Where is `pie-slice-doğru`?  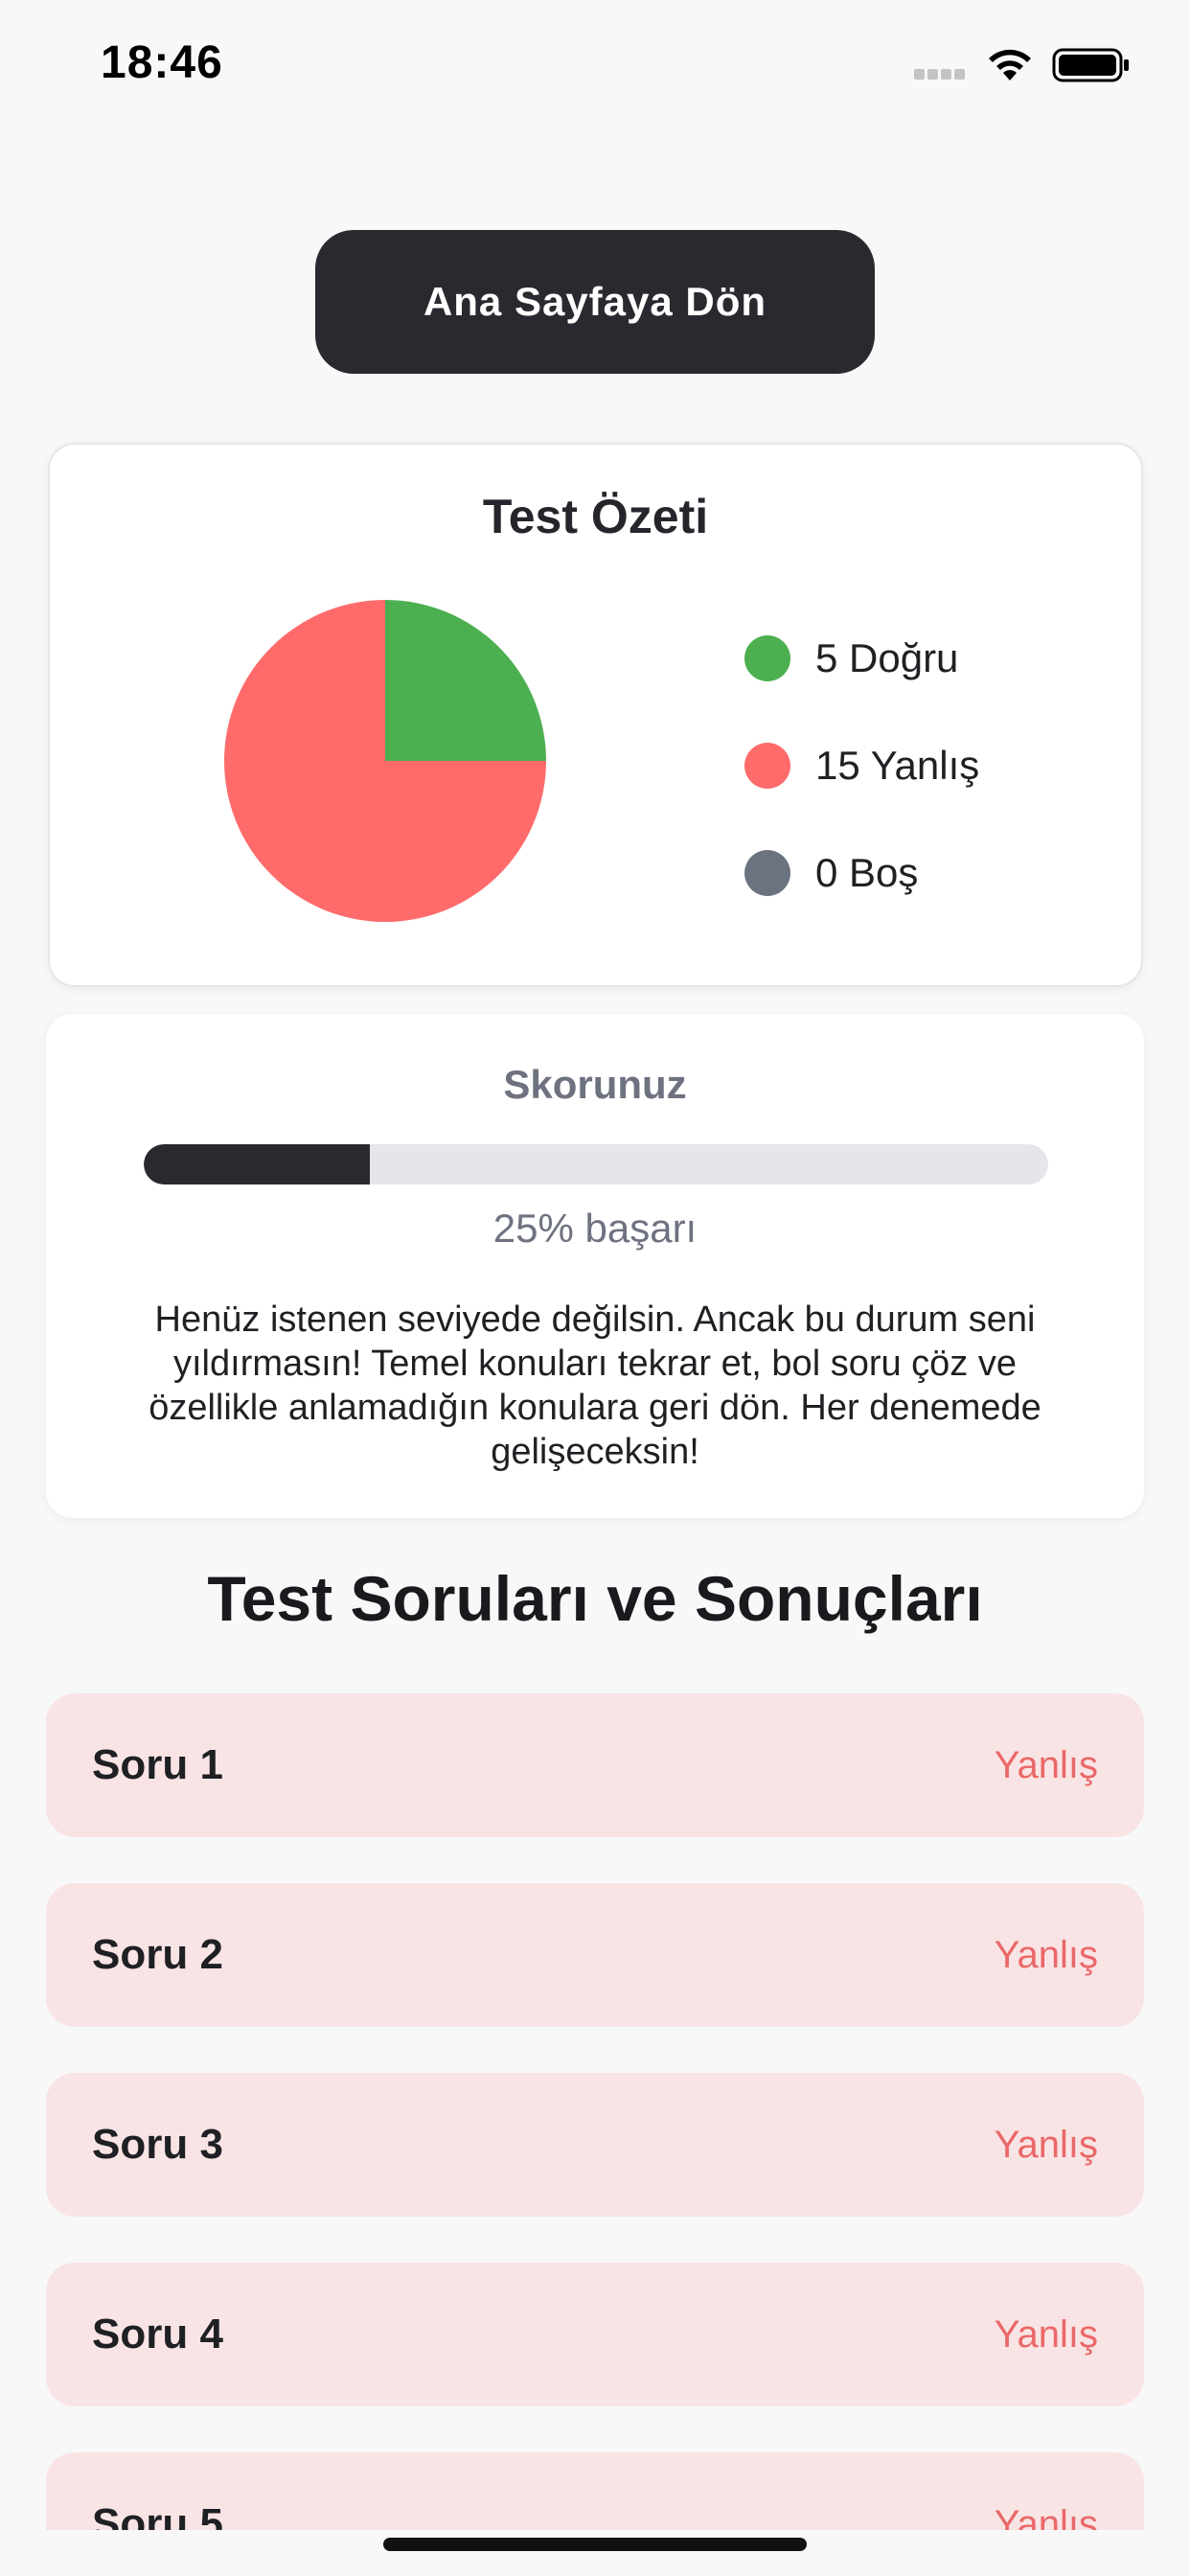 pie-slice-doğru is located at coordinates (466, 680).